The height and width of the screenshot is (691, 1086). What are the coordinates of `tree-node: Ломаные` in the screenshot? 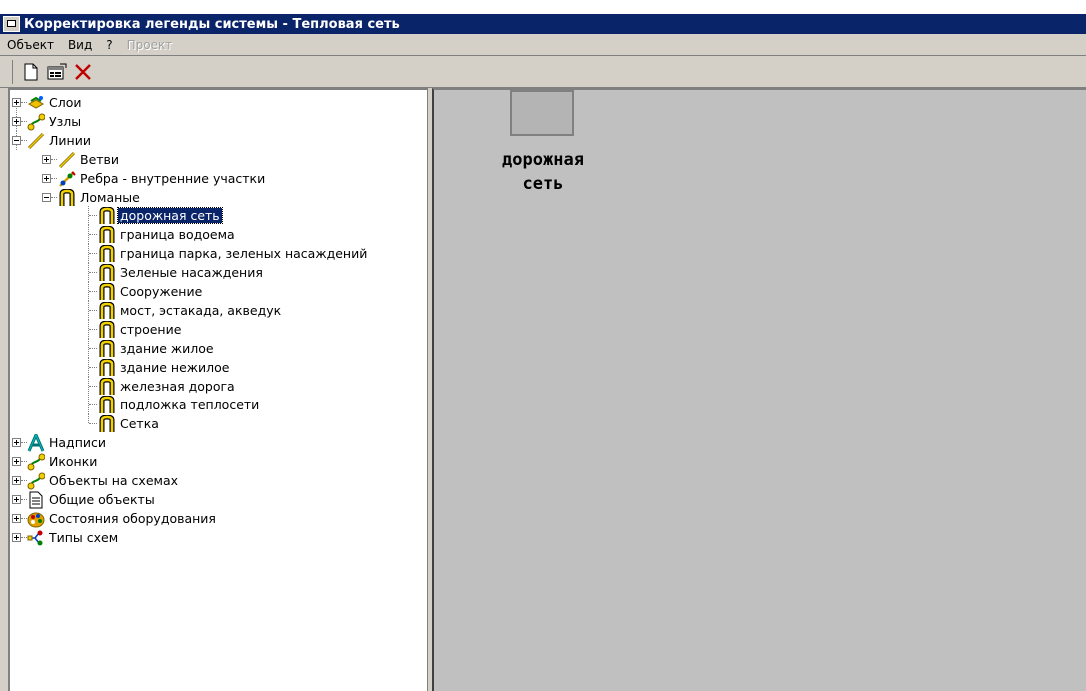 It's located at (210, 197).